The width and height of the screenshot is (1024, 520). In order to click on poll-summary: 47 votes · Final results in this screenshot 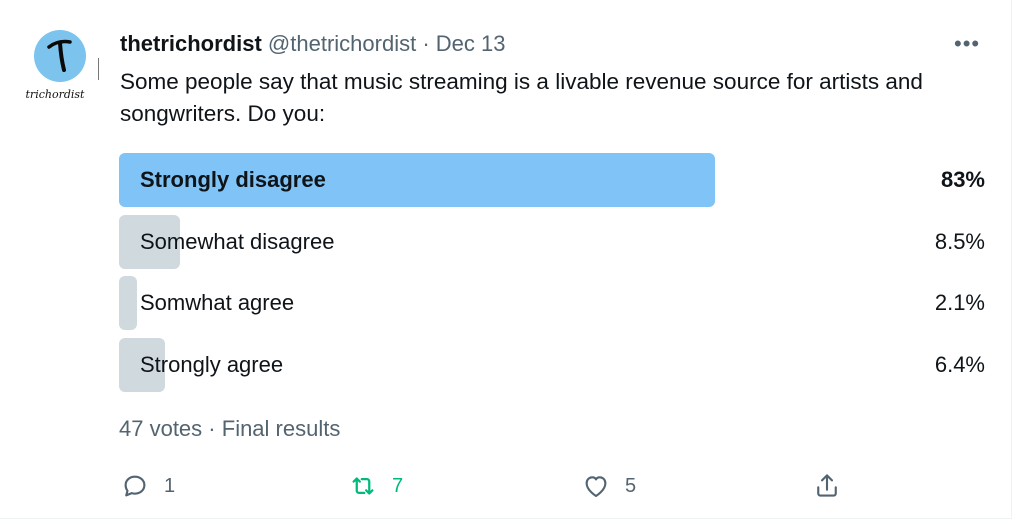, I will do `click(229, 429)`.